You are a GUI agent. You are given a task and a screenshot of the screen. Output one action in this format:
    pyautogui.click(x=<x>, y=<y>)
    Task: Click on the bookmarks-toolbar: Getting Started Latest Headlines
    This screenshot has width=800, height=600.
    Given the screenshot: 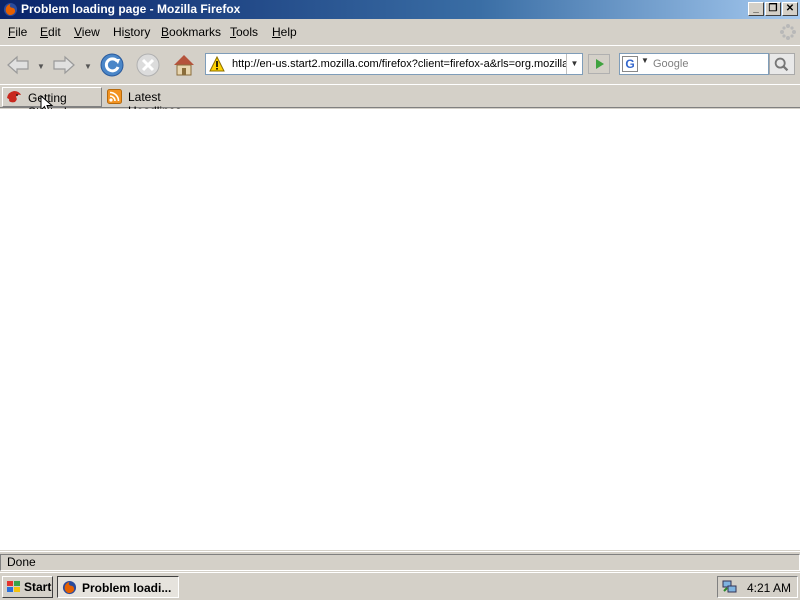 What is the action you would take?
    pyautogui.click(x=400, y=101)
    